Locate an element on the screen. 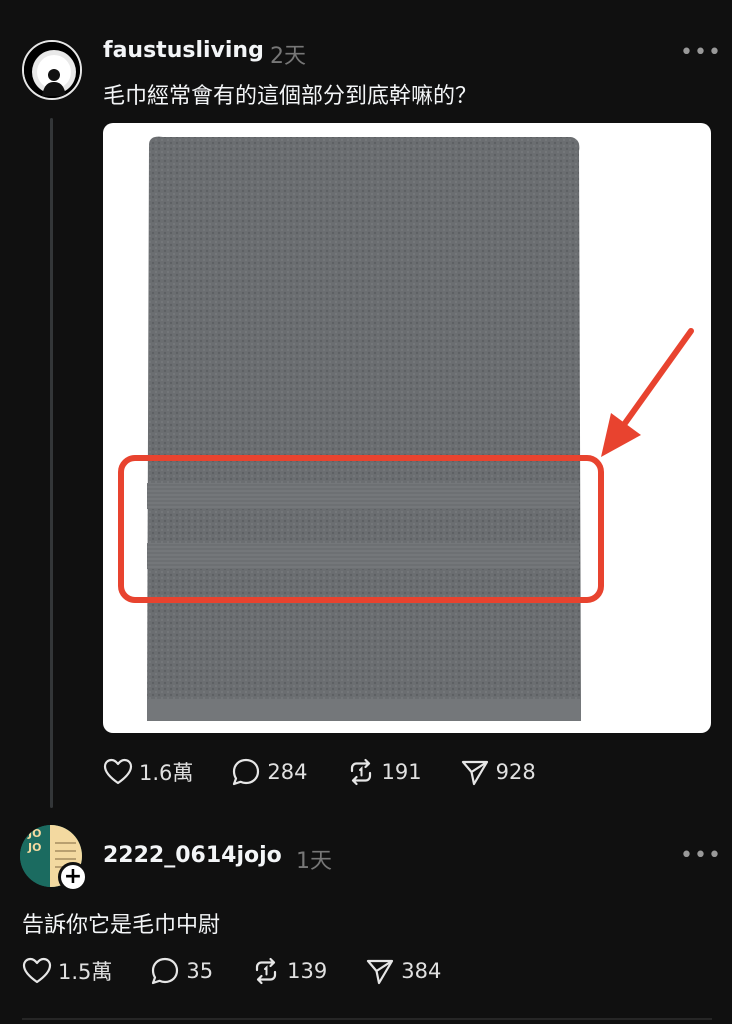  thread-line is located at coordinates (51, 463).